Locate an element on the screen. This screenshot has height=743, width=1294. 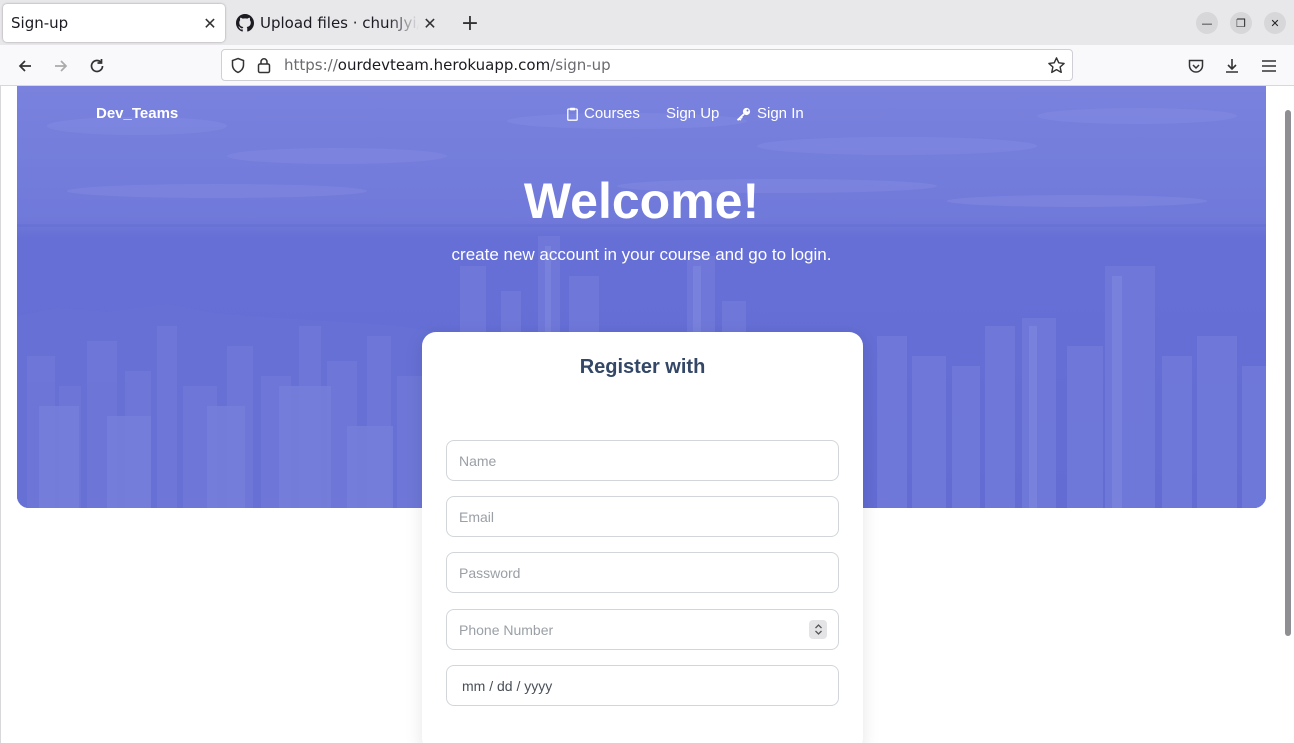
lock-icon is located at coordinates (264, 67).